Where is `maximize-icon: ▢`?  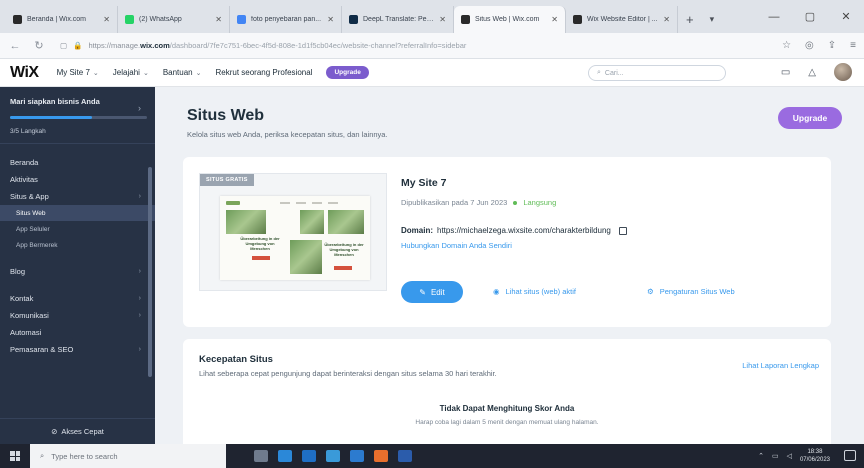
maximize-icon: ▢ is located at coordinates (810, 16).